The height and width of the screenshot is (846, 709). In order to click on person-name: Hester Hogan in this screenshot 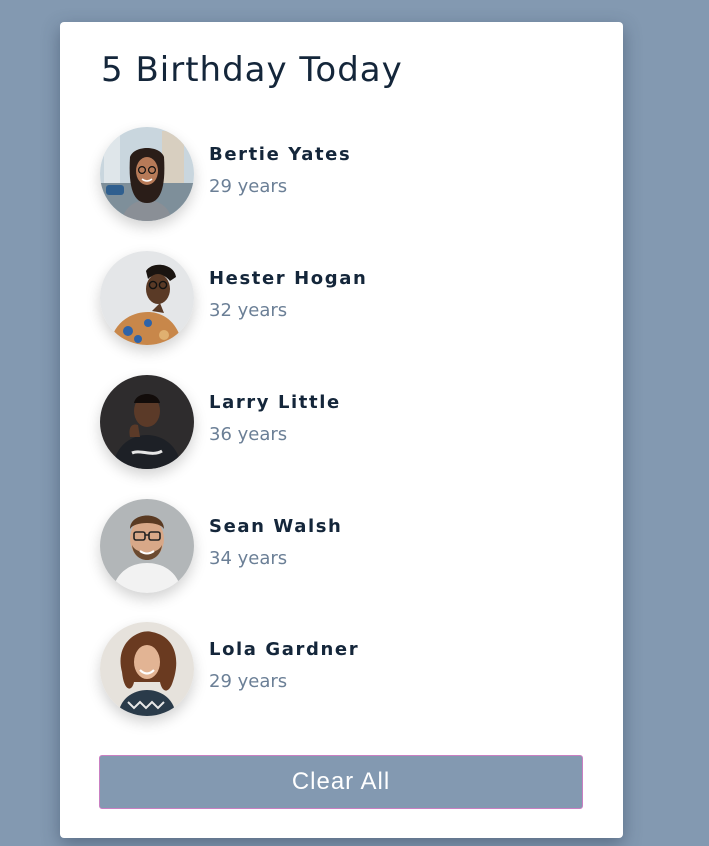, I will do `click(288, 278)`.